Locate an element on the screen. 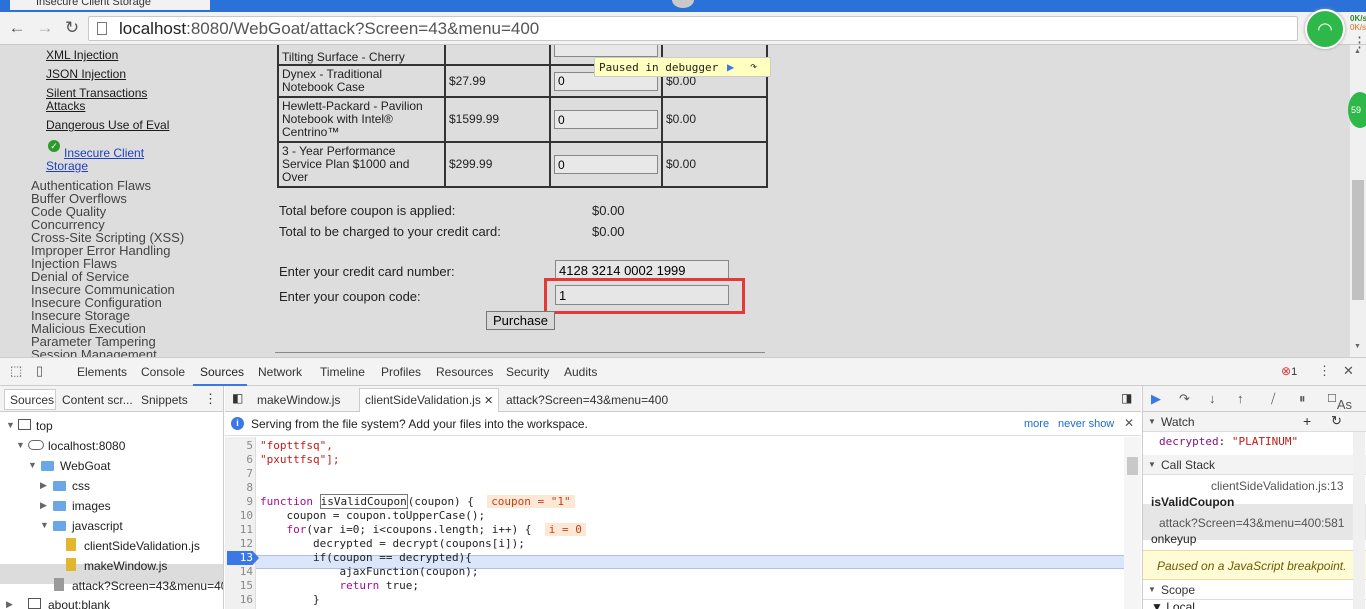  link-json-injection: JSON Injection is located at coordinates (86, 74).